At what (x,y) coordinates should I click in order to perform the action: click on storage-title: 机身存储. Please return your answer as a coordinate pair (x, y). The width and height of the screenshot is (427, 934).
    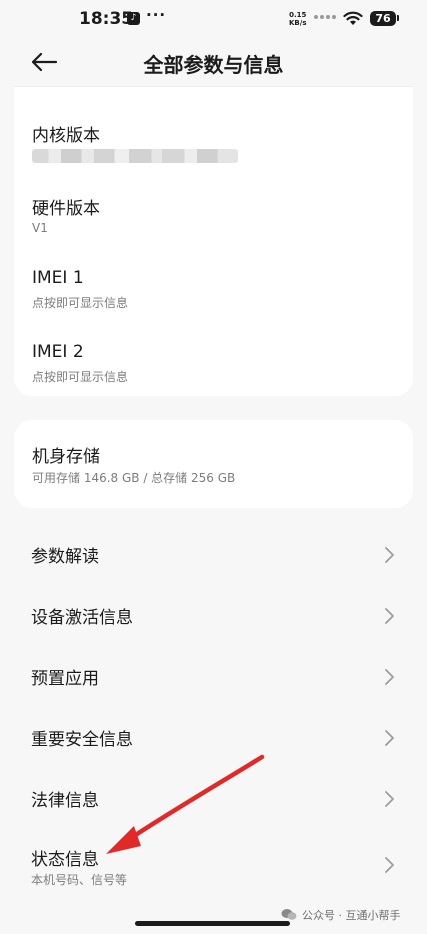
    Looking at the image, I should click on (66, 457).